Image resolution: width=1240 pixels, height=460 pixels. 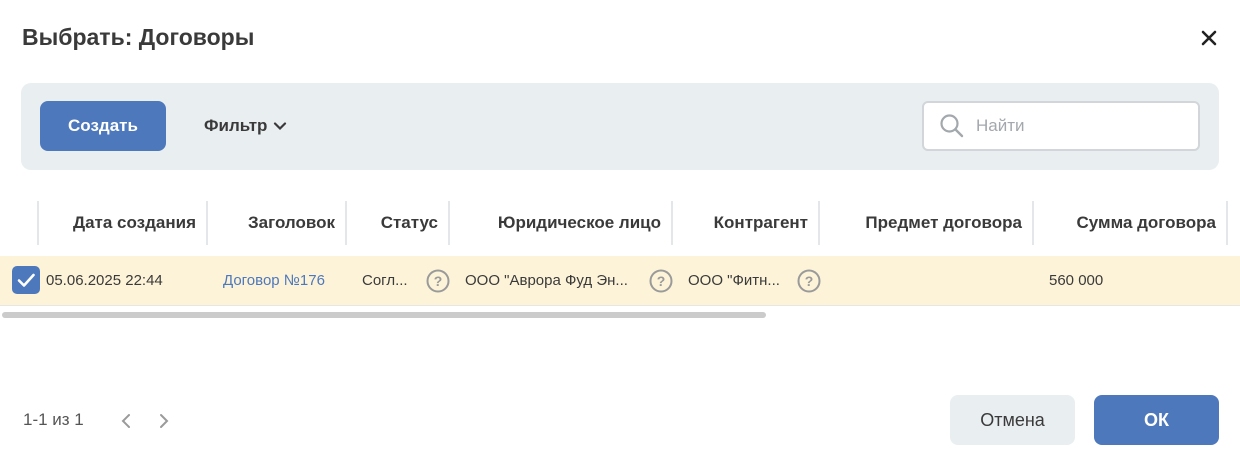 What do you see at coordinates (120, 223) in the screenshot?
I see `column-header-date: Дата создания` at bounding box center [120, 223].